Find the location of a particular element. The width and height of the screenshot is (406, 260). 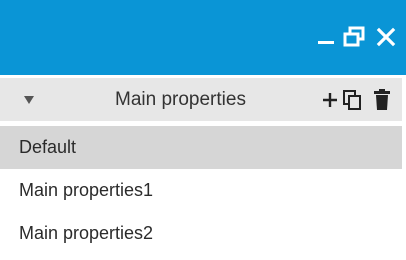

add-button is located at coordinates (330, 100).